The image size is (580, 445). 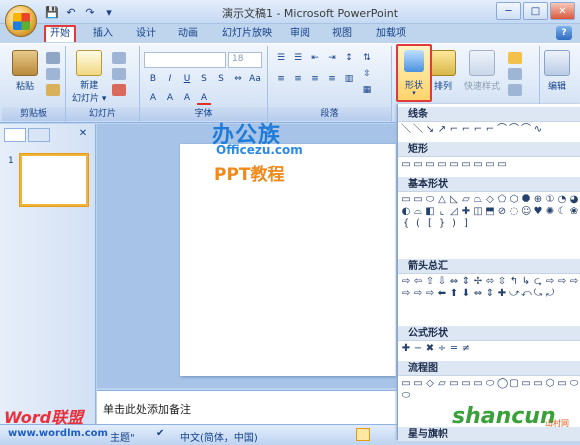 What do you see at coordinates (332, 79) in the screenshot?
I see `justify-icon: ≡` at bounding box center [332, 79].